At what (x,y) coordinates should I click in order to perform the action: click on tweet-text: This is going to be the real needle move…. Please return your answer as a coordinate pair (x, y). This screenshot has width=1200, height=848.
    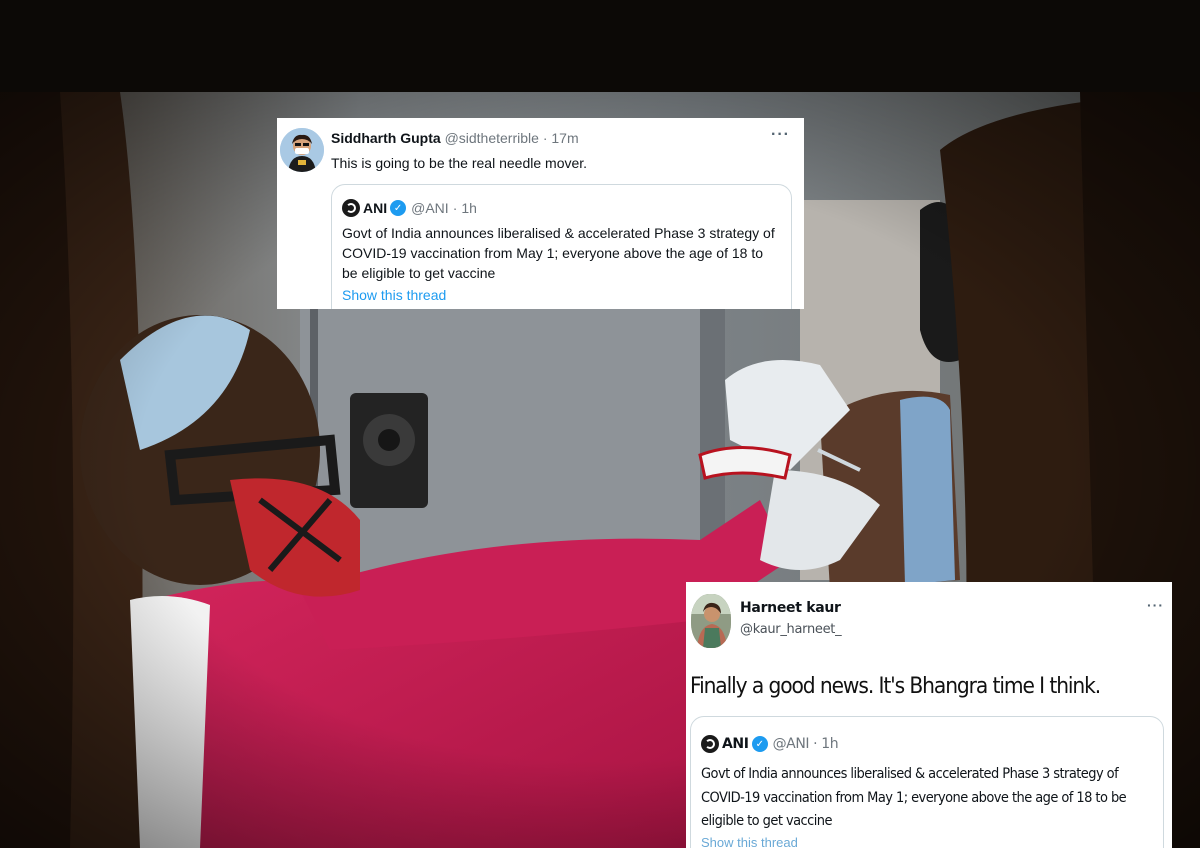
    Looking at the image, I should click on (459, 163).